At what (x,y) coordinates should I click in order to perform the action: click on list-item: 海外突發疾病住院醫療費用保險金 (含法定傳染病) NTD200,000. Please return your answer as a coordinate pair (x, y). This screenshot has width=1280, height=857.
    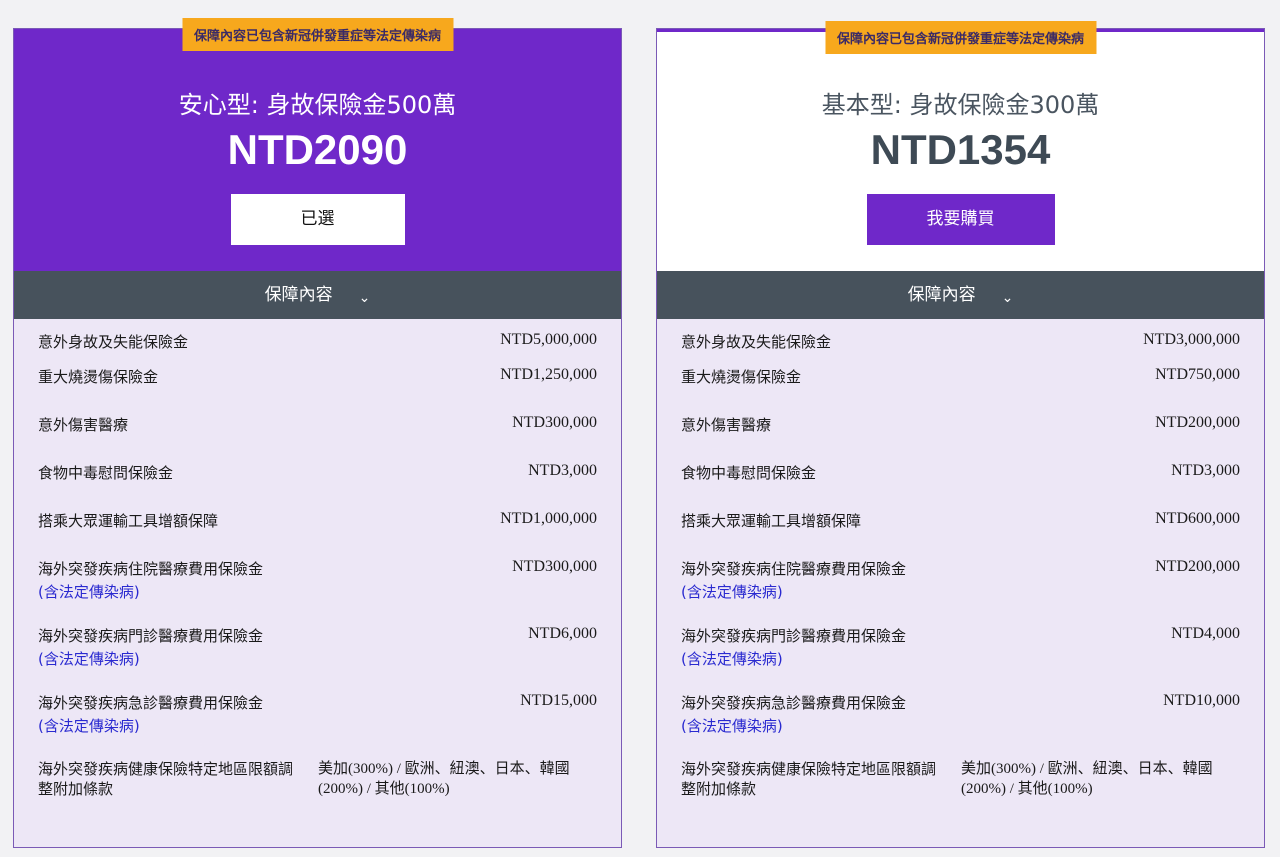
    Looking at the image, I should click on (960, 580).